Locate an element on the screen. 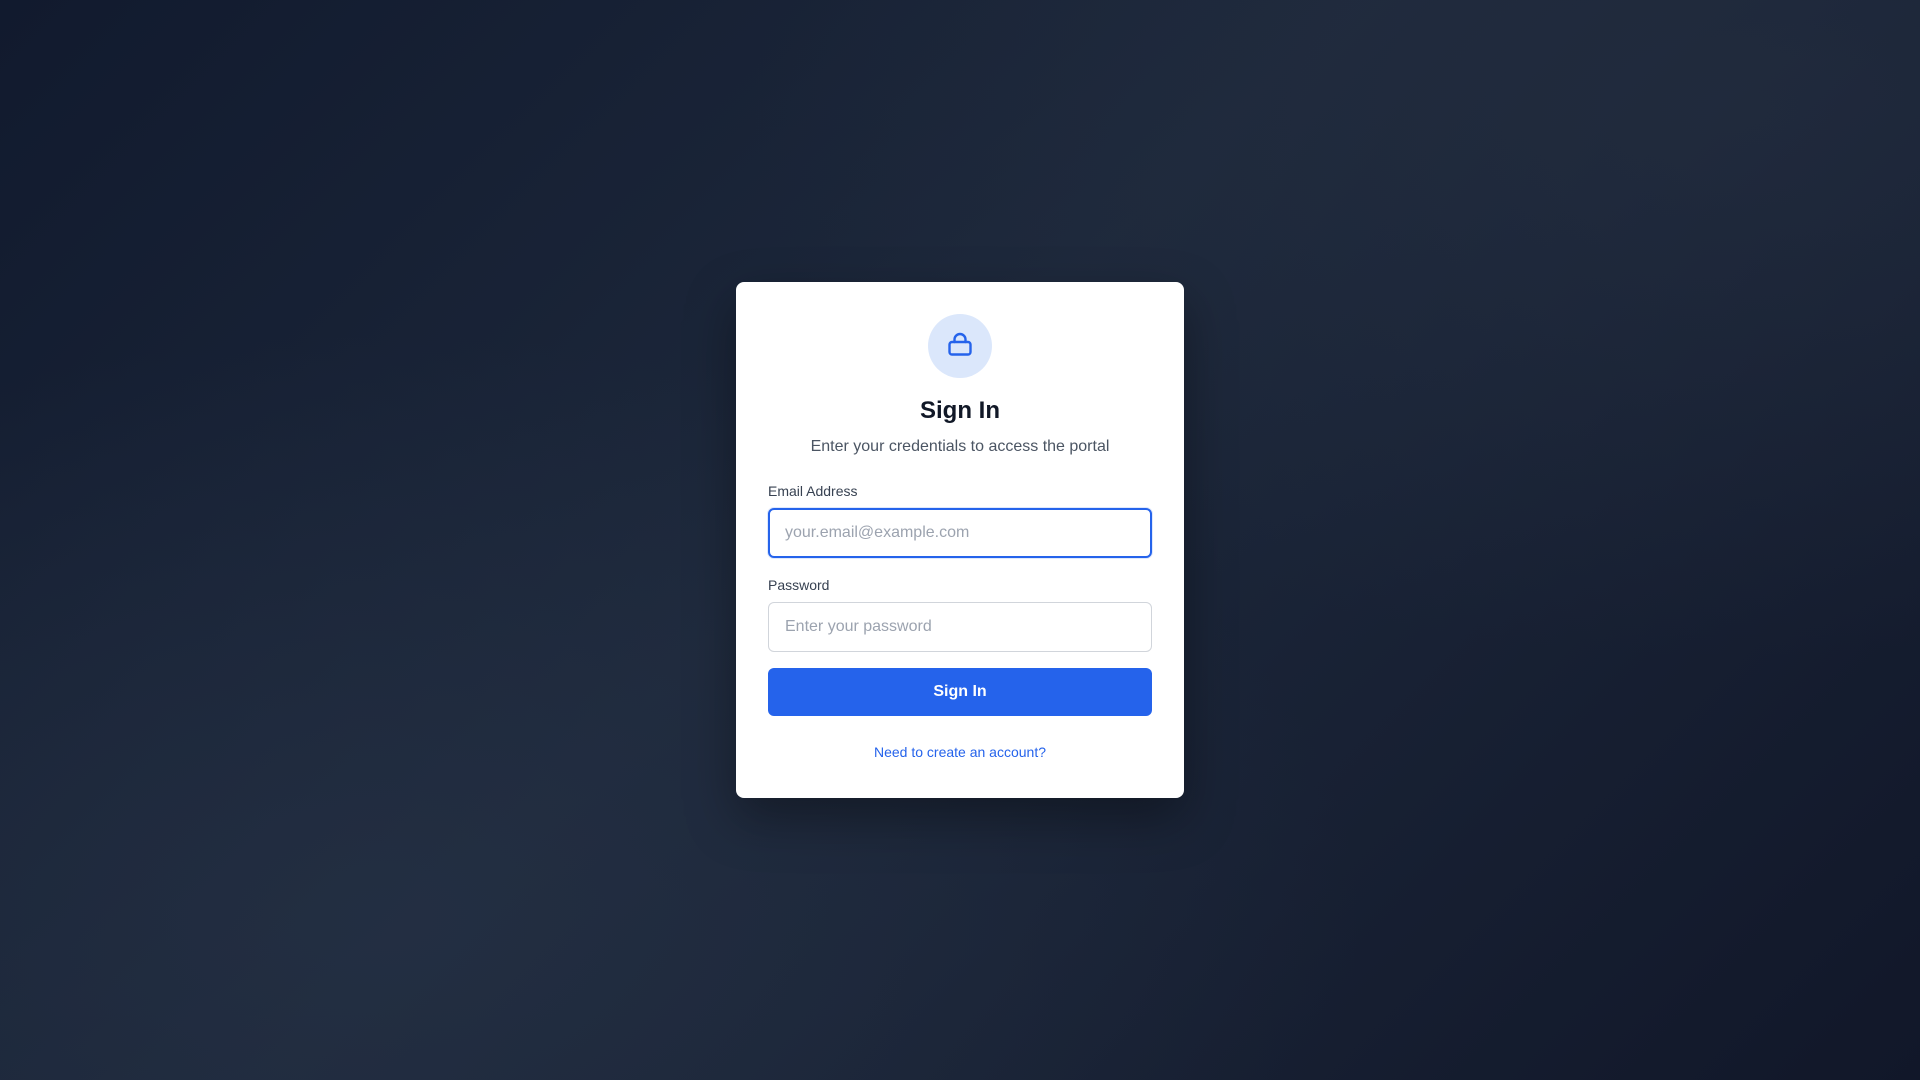 This screenshot has height=1080, width=1920. sign-in-button: Sign In is located at coordinates (960, 692).